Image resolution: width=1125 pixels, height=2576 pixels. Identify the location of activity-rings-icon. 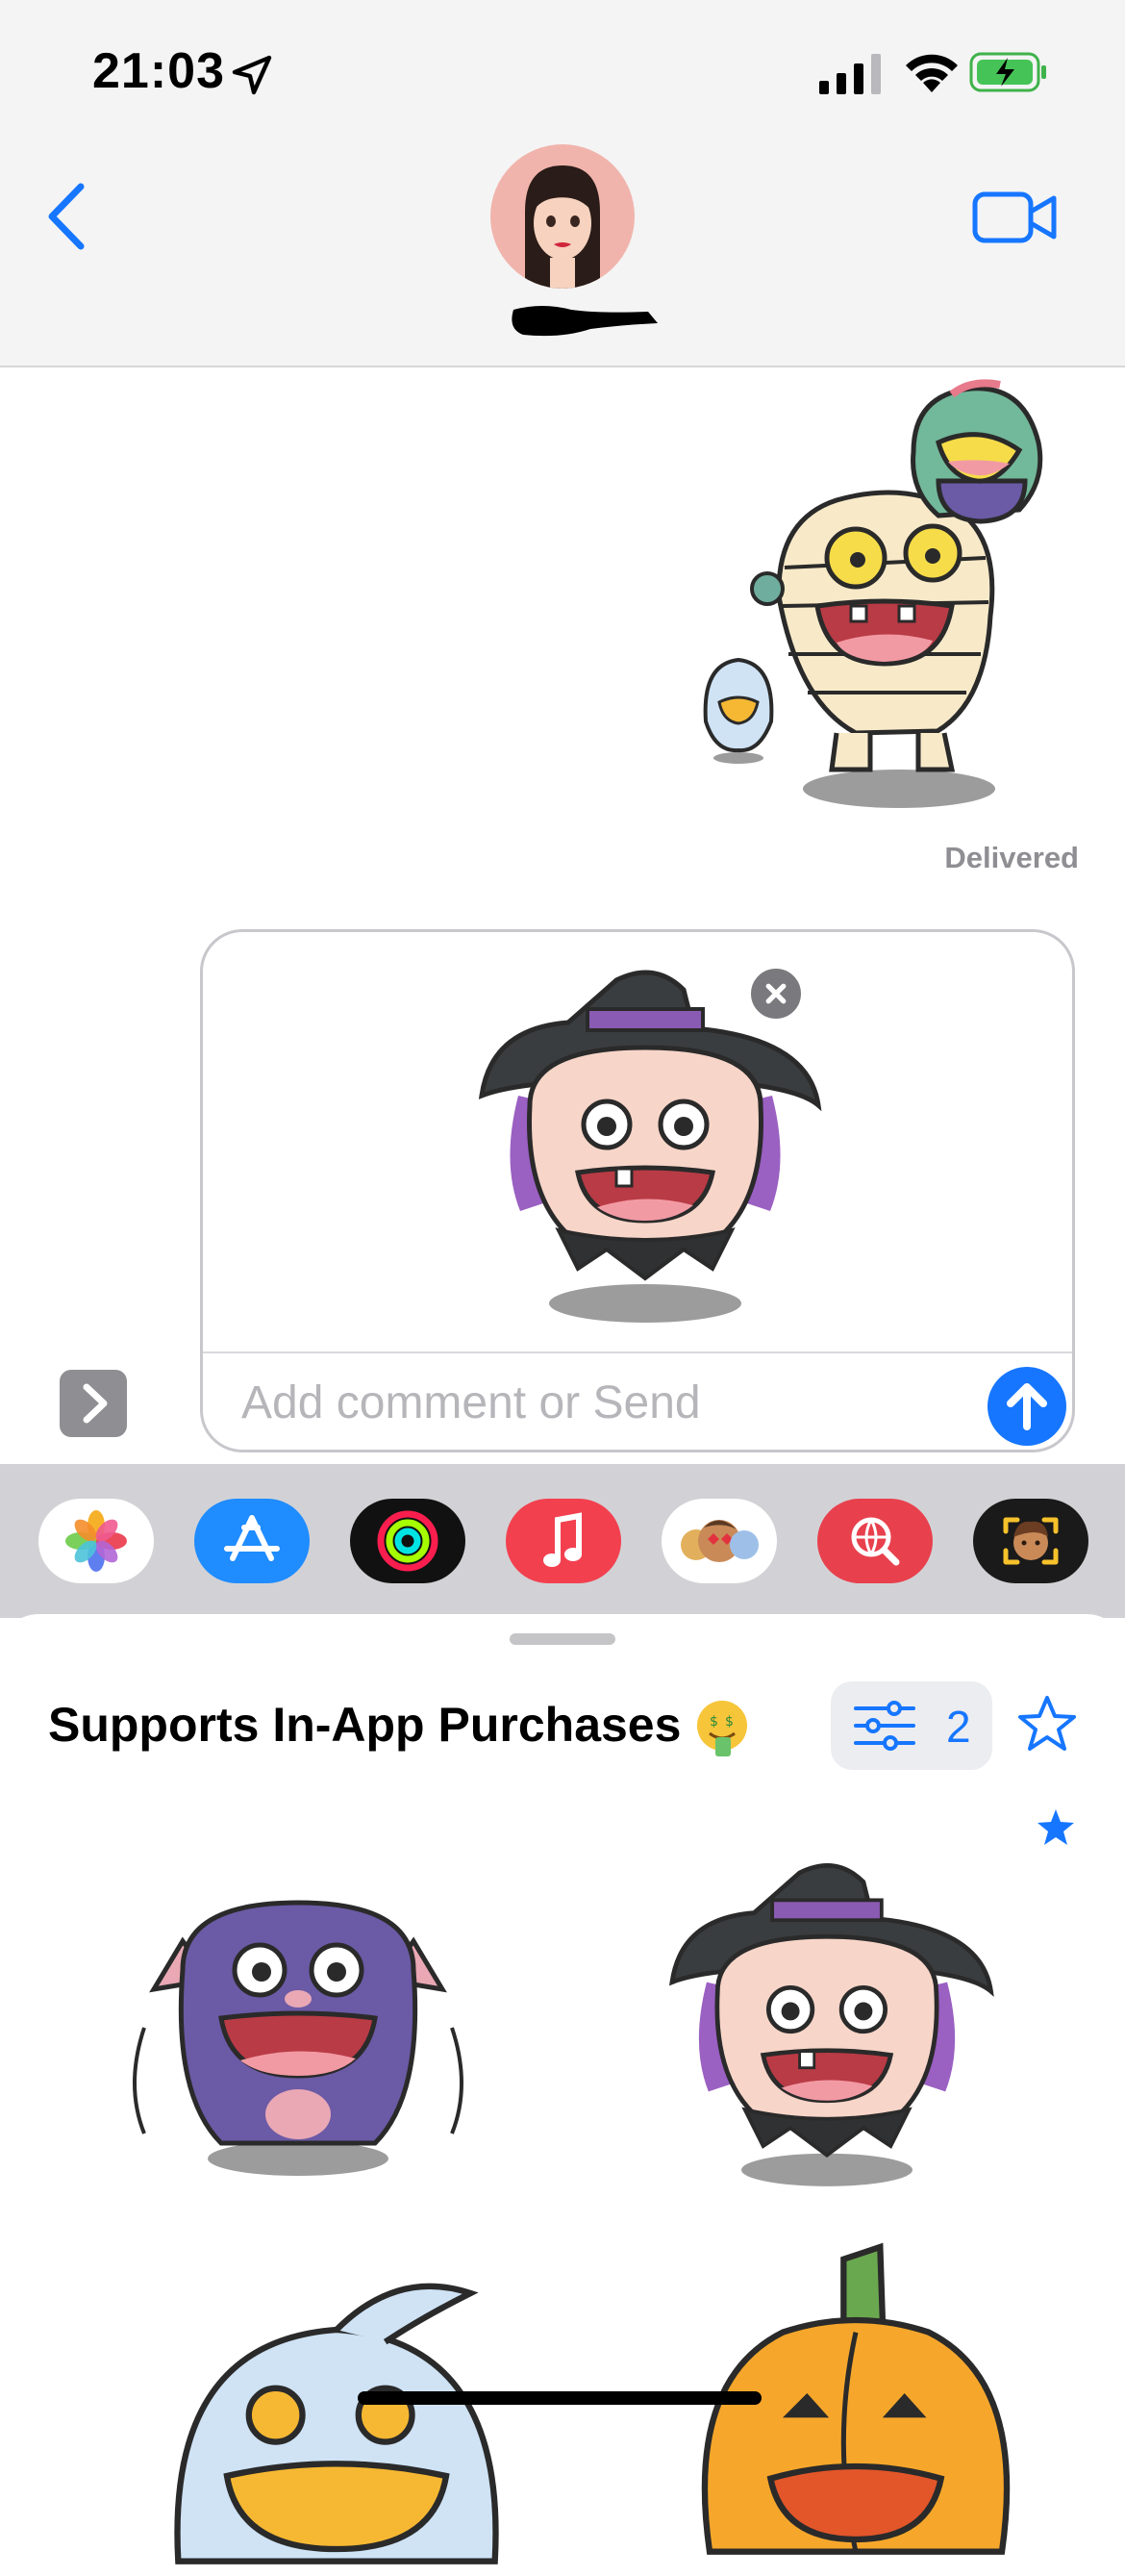
(407, 1541).